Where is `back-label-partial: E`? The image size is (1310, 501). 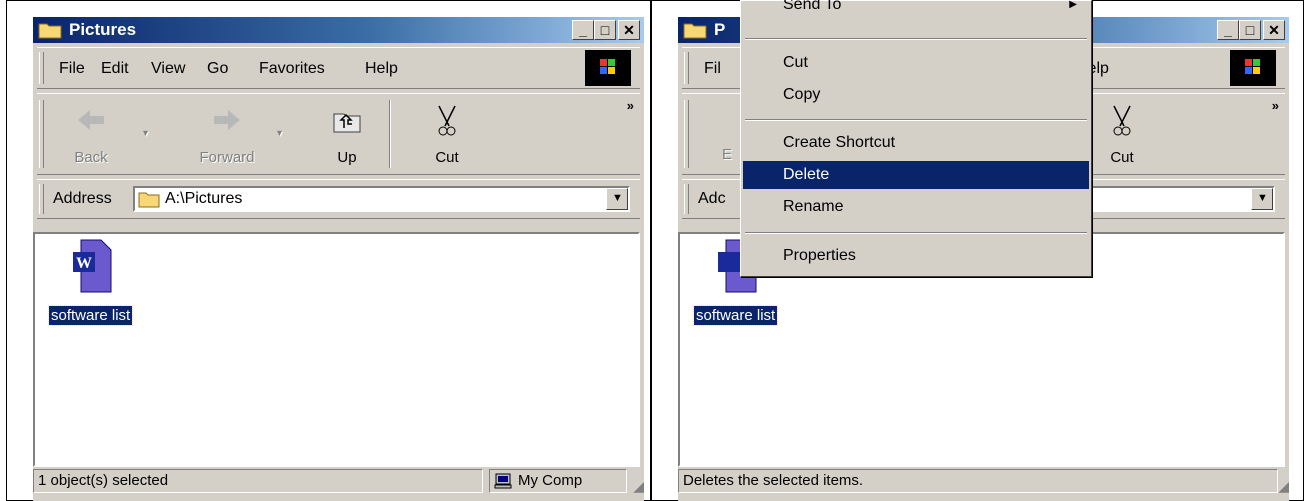
back-label-partial: E is located at coordinates (727, 154).